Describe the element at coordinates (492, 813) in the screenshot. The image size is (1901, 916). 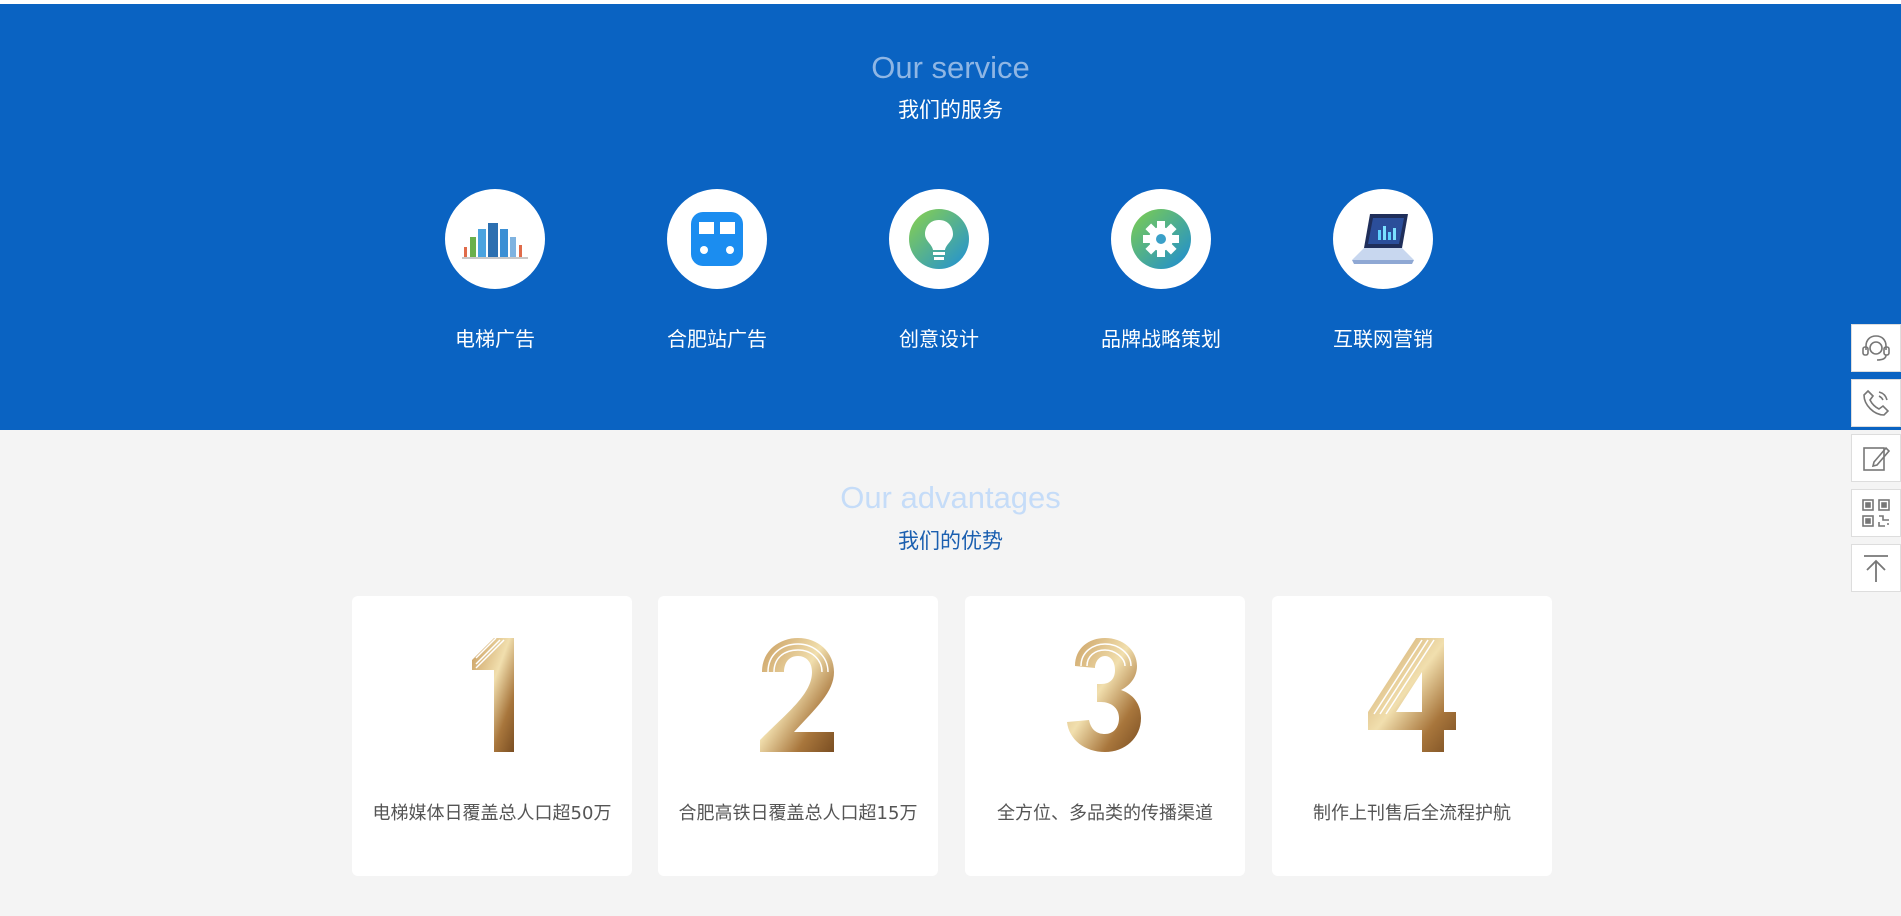
I see `advantage-text: 电梯媒体日覆盖总人口超50万` at that location.